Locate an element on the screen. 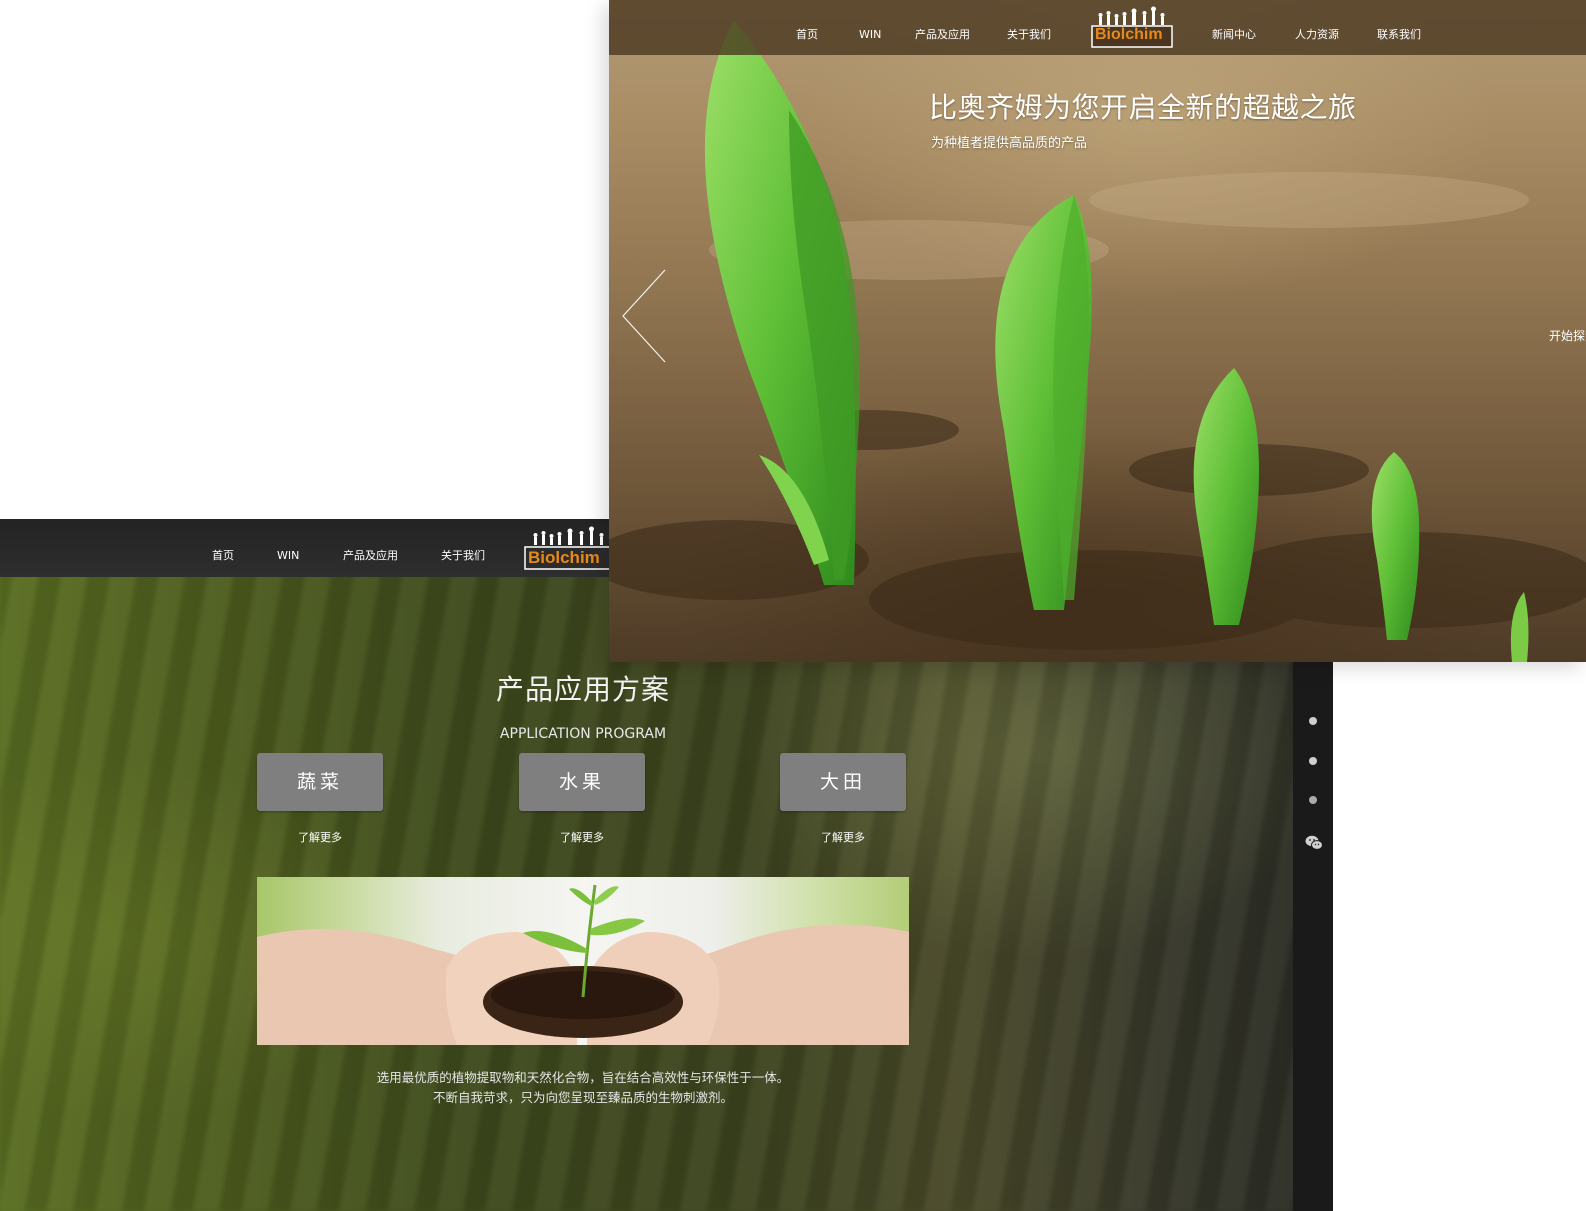 The width and height of the screenshot is (1586, 1211). hero-subtitle: 为种植者提供高品质的产品 is located at coordinates (1009, 143).